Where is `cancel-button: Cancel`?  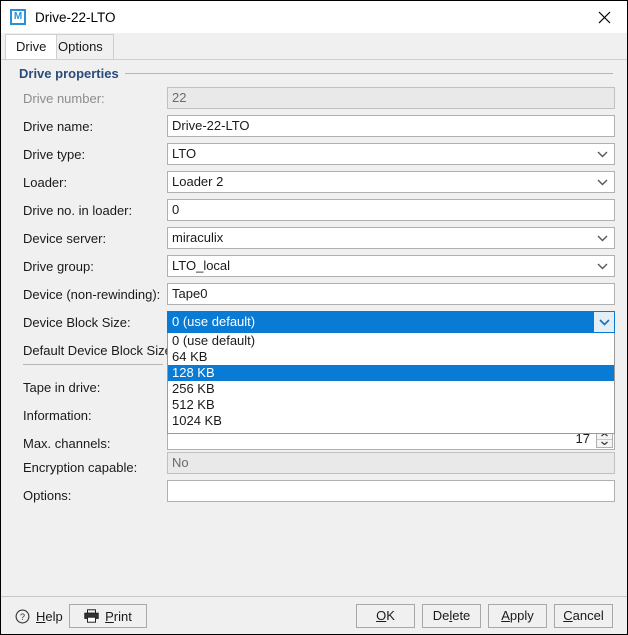 cancel-button: Cancel is located at coordinates (583, 616).